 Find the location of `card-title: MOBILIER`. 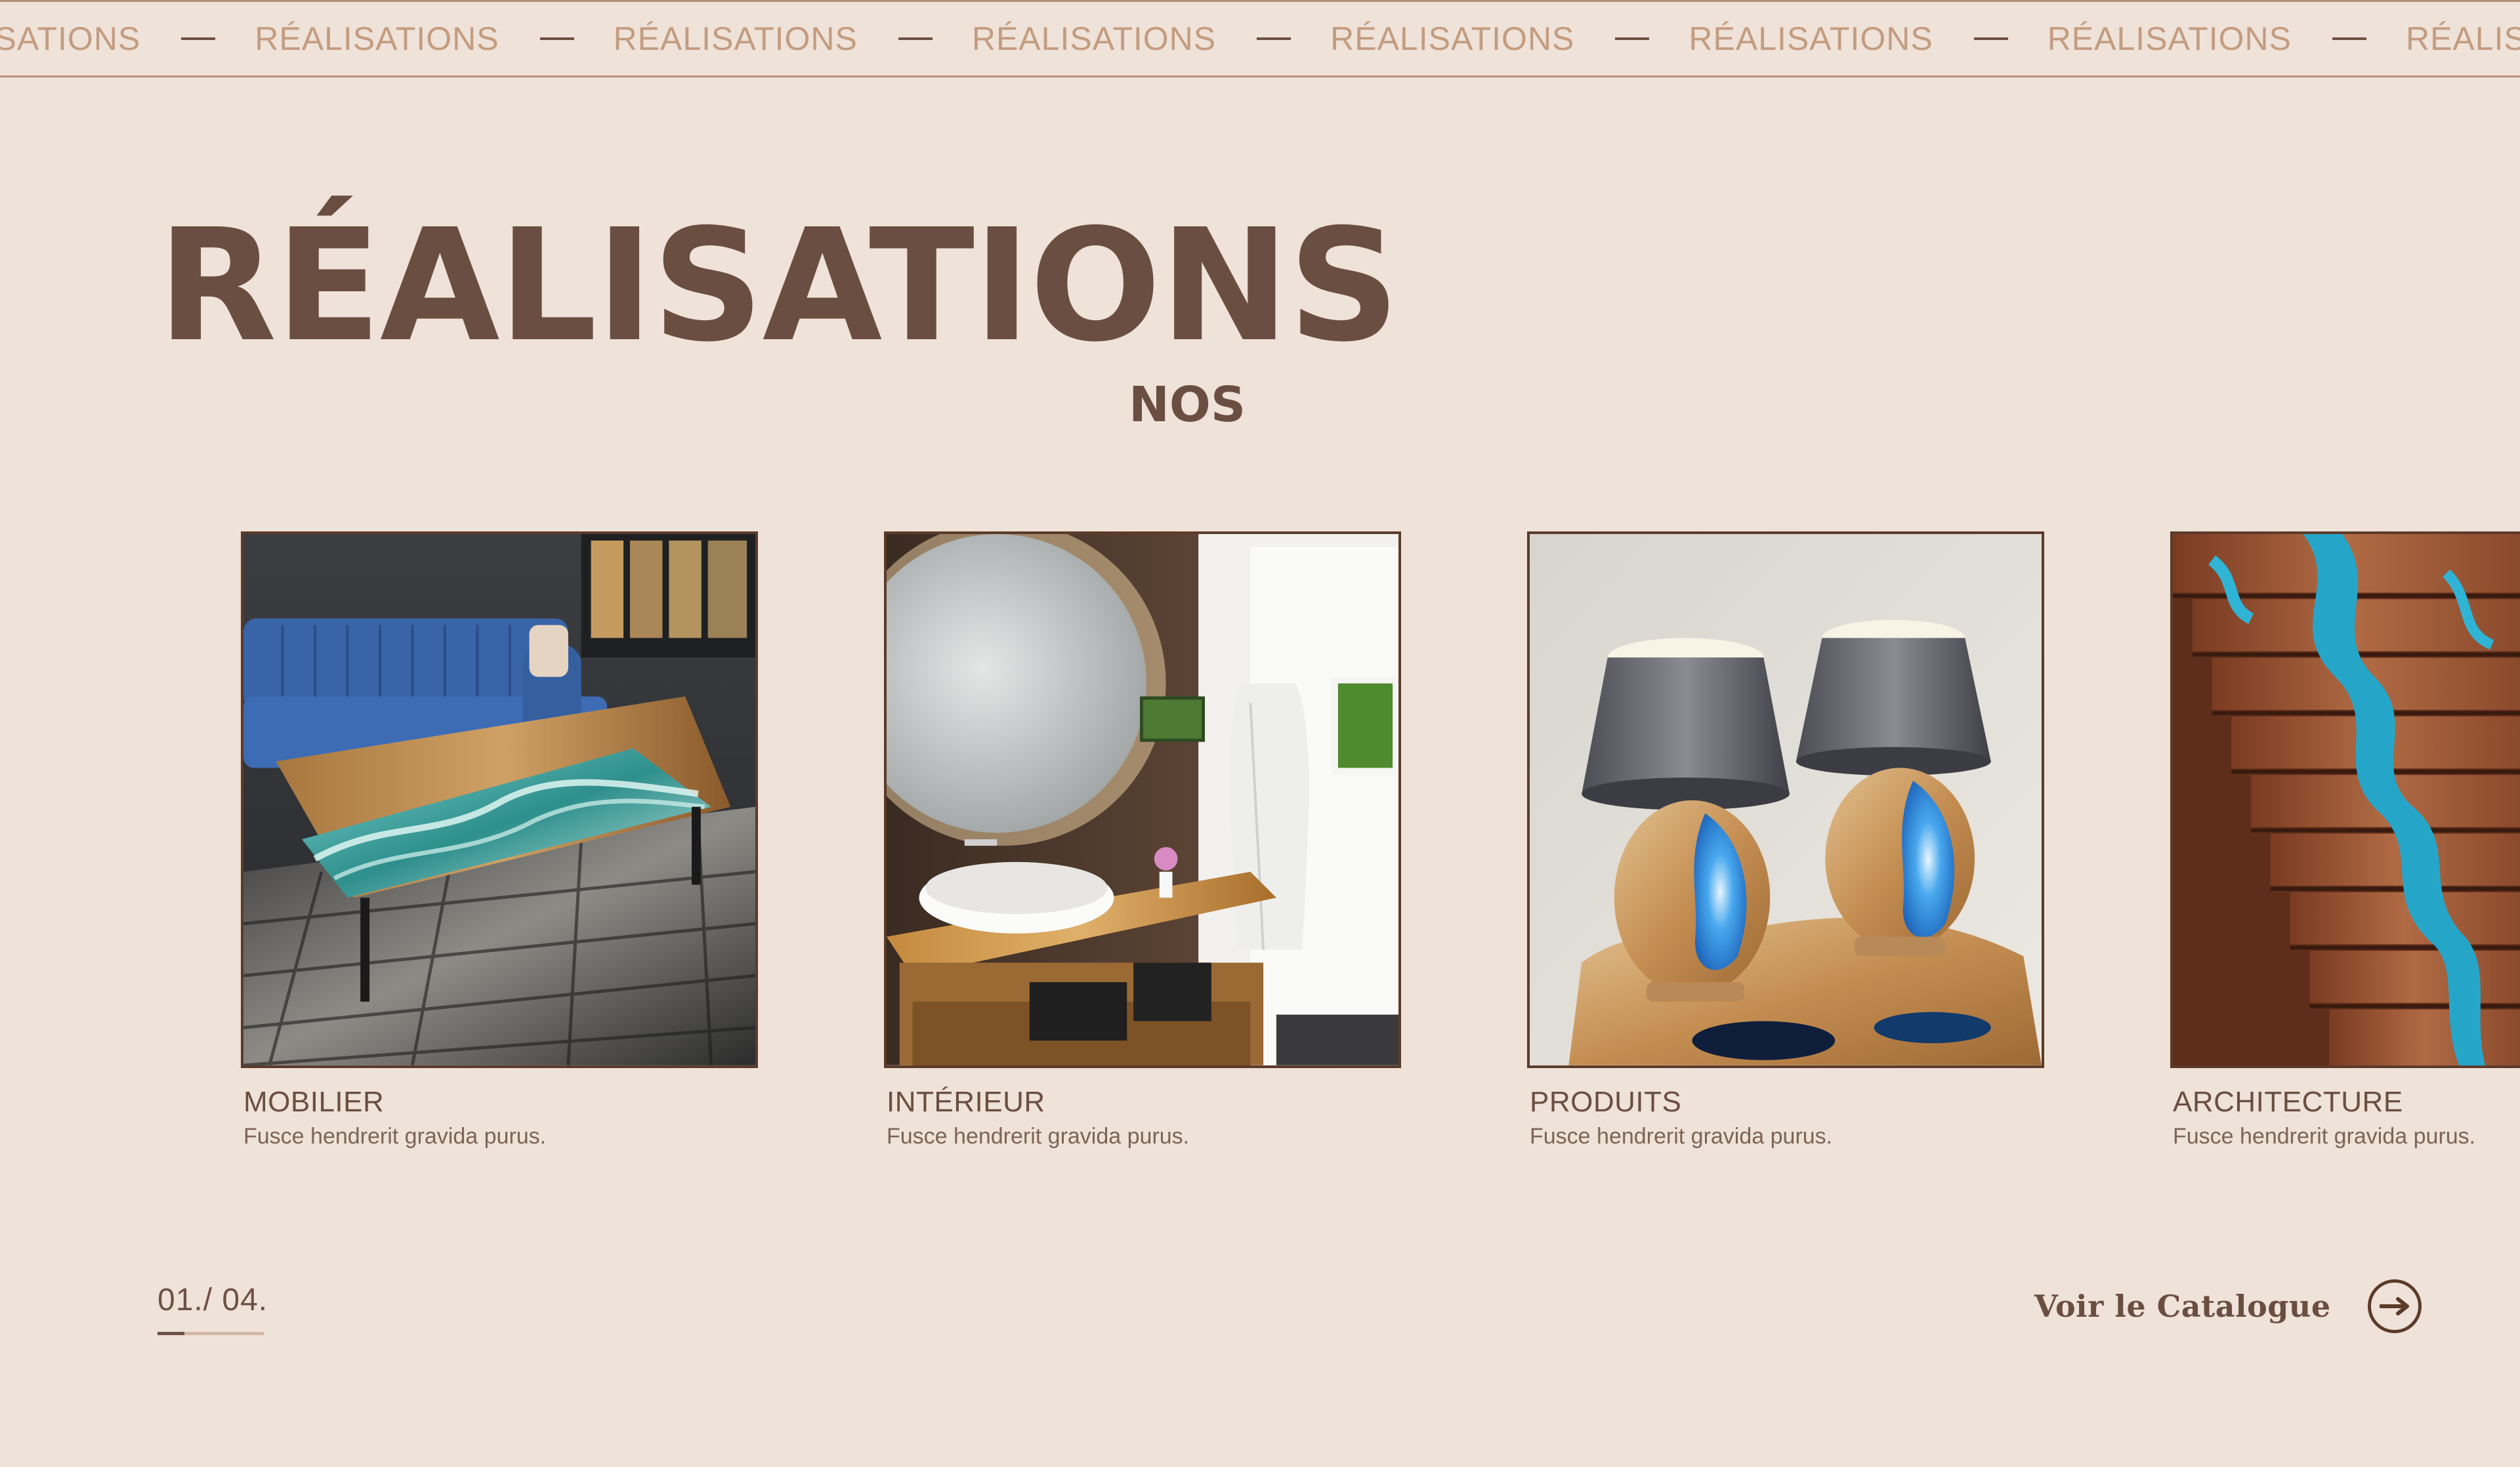

card-title: MOBILIER is located at coordinates (314, 1102).